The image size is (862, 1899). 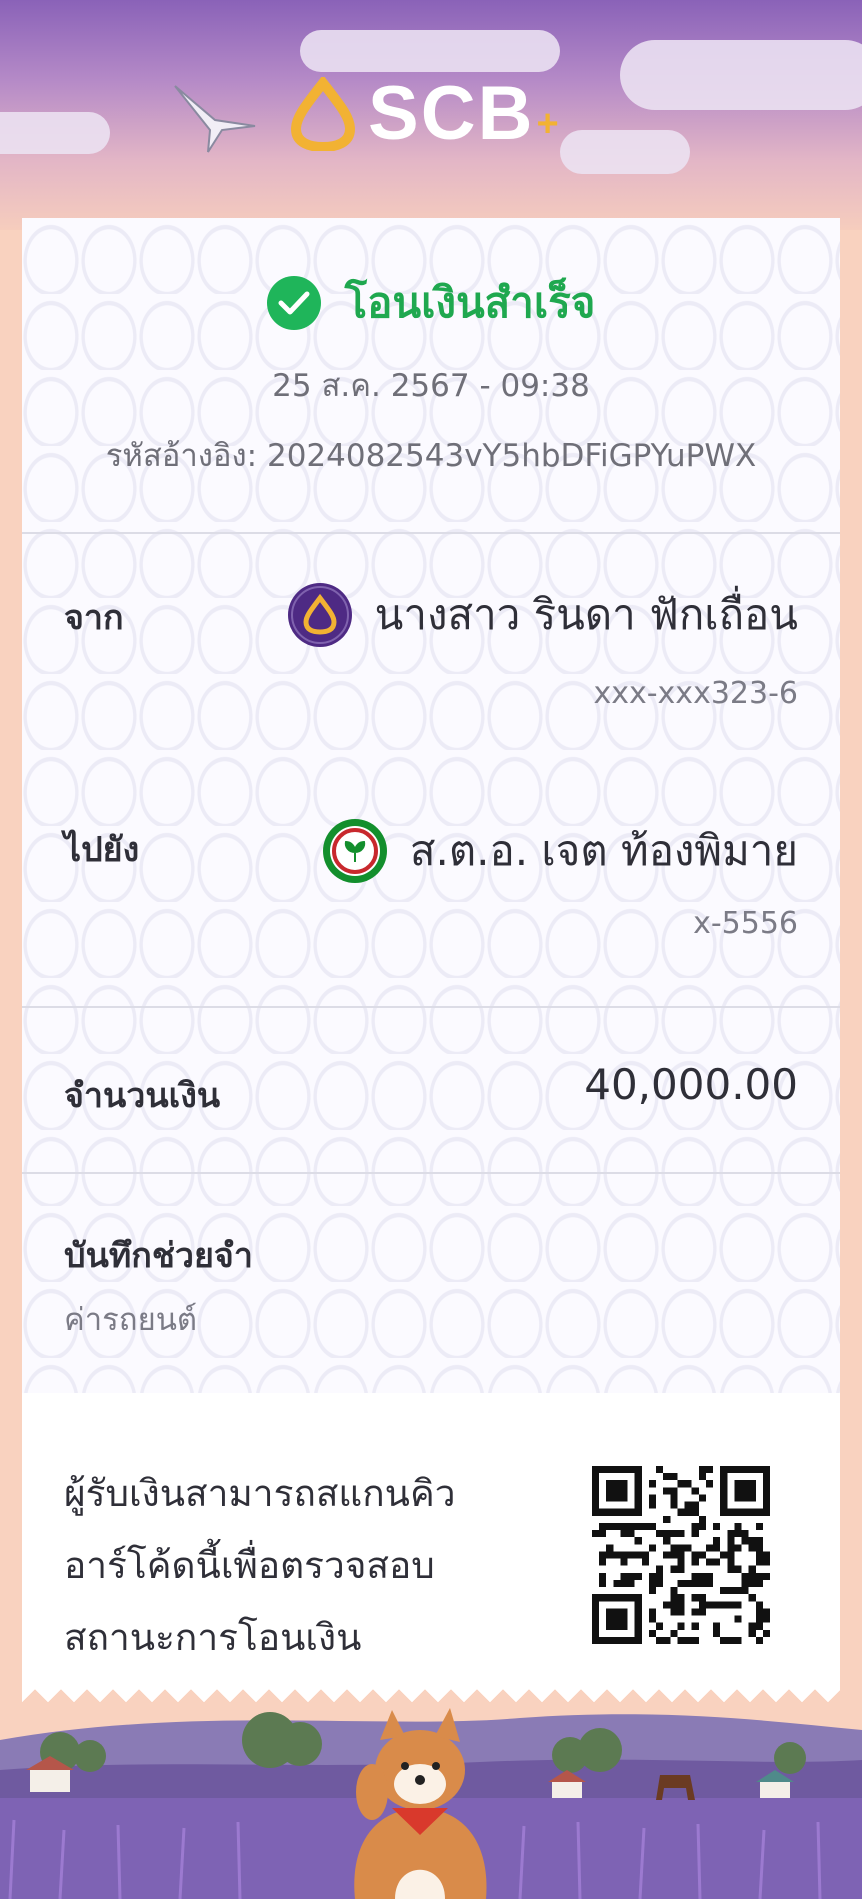 I want to click on landscape-illustration, so click(x=431, y=1799).